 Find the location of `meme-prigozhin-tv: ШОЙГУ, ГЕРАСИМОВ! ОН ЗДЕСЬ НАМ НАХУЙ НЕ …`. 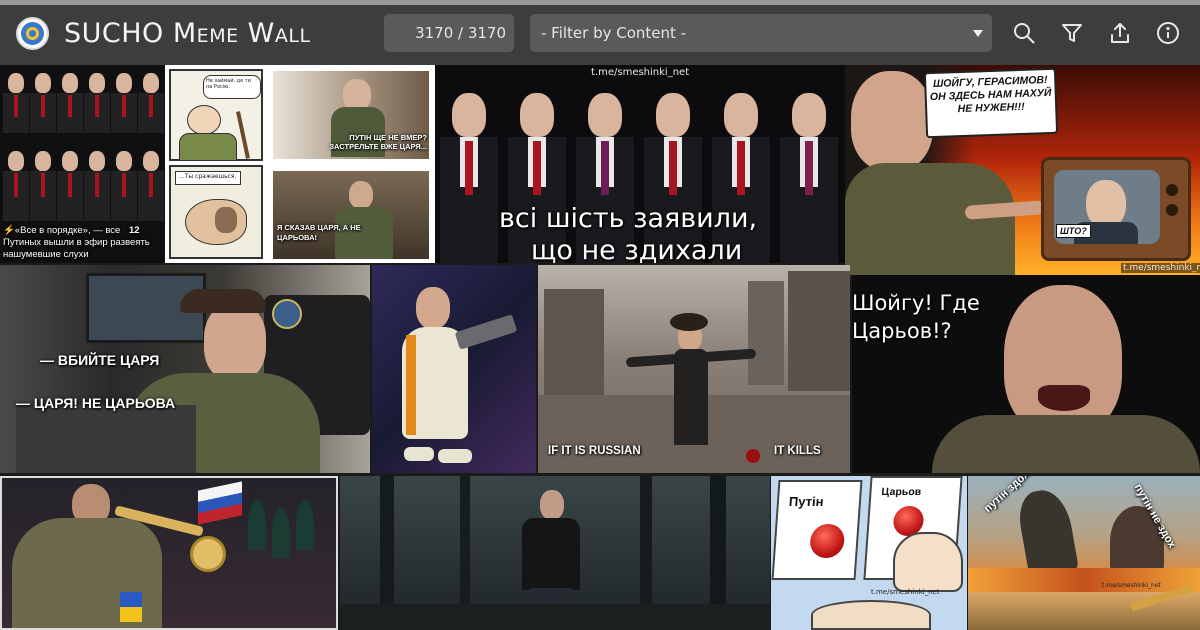

meme-prigozhin-tv: ШОЙГУ, ГЕРАСИМОВ! ОН ЗДЕСЬ НАМ НАХУЙ НЕ … is located at coordinates (1022, 170).